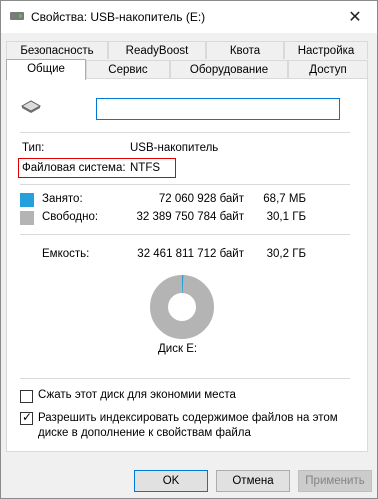 This screenshot has width=378, height=499. I want to click on type-value: USB-накопитель, so click(174, 148).